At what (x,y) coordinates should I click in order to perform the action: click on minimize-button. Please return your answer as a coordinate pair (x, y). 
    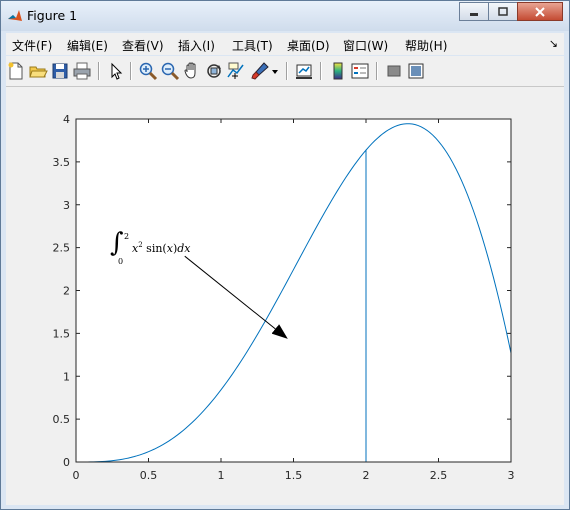
    Looking at the image, I should click on (474, 11).